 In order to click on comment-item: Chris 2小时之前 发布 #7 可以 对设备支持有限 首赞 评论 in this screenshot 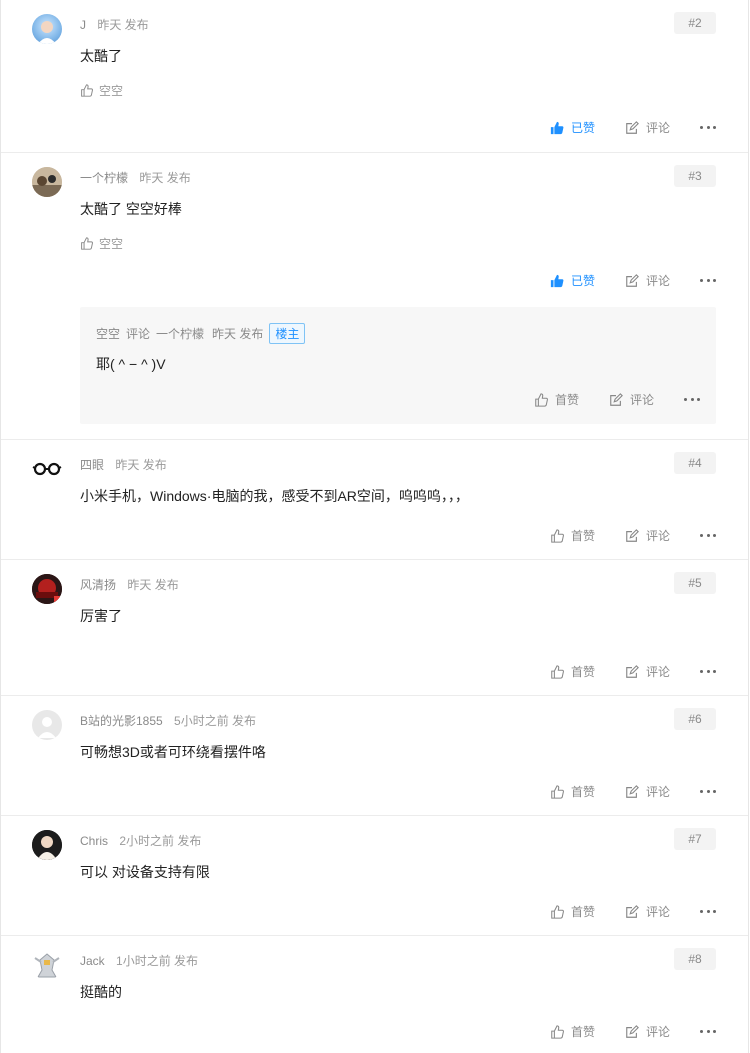, I will do `click(374, 876)`.